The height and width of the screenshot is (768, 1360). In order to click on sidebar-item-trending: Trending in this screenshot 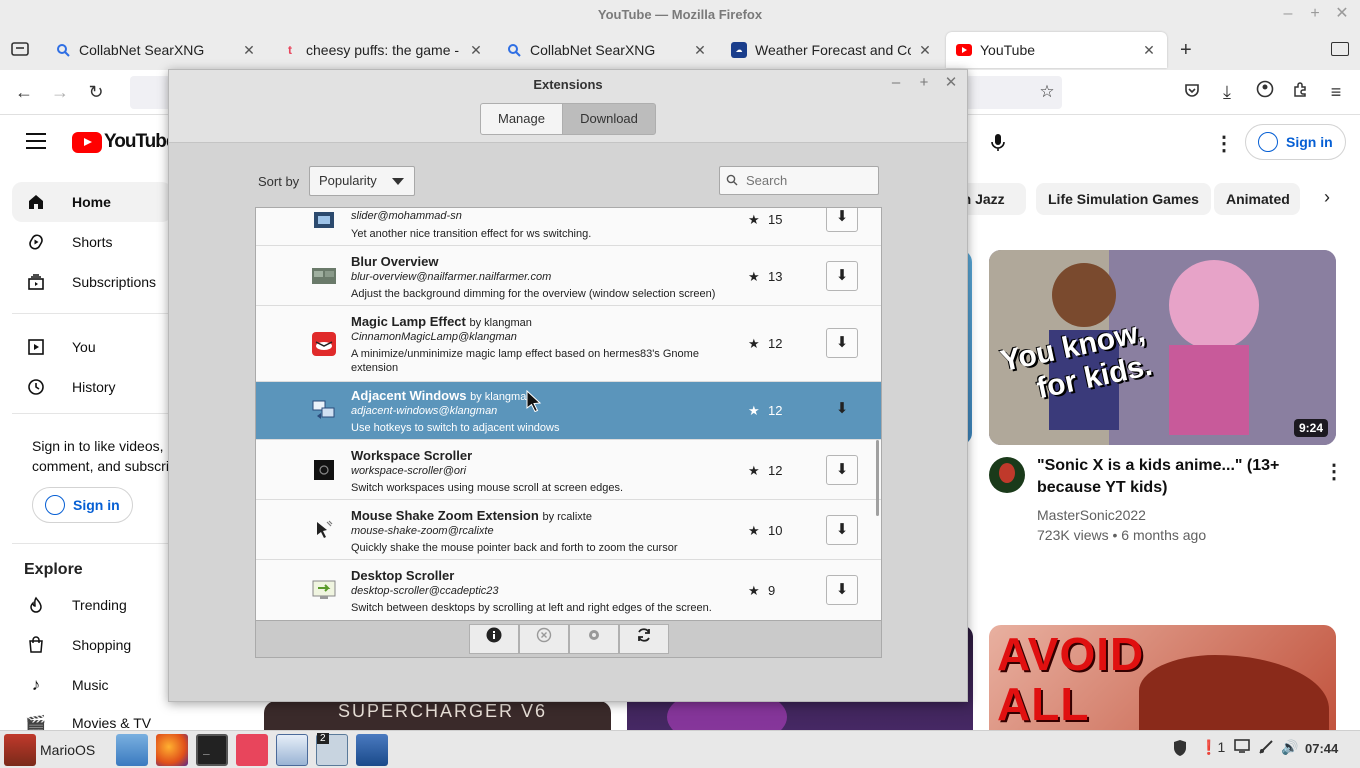, I will do `click(92, 605)`.